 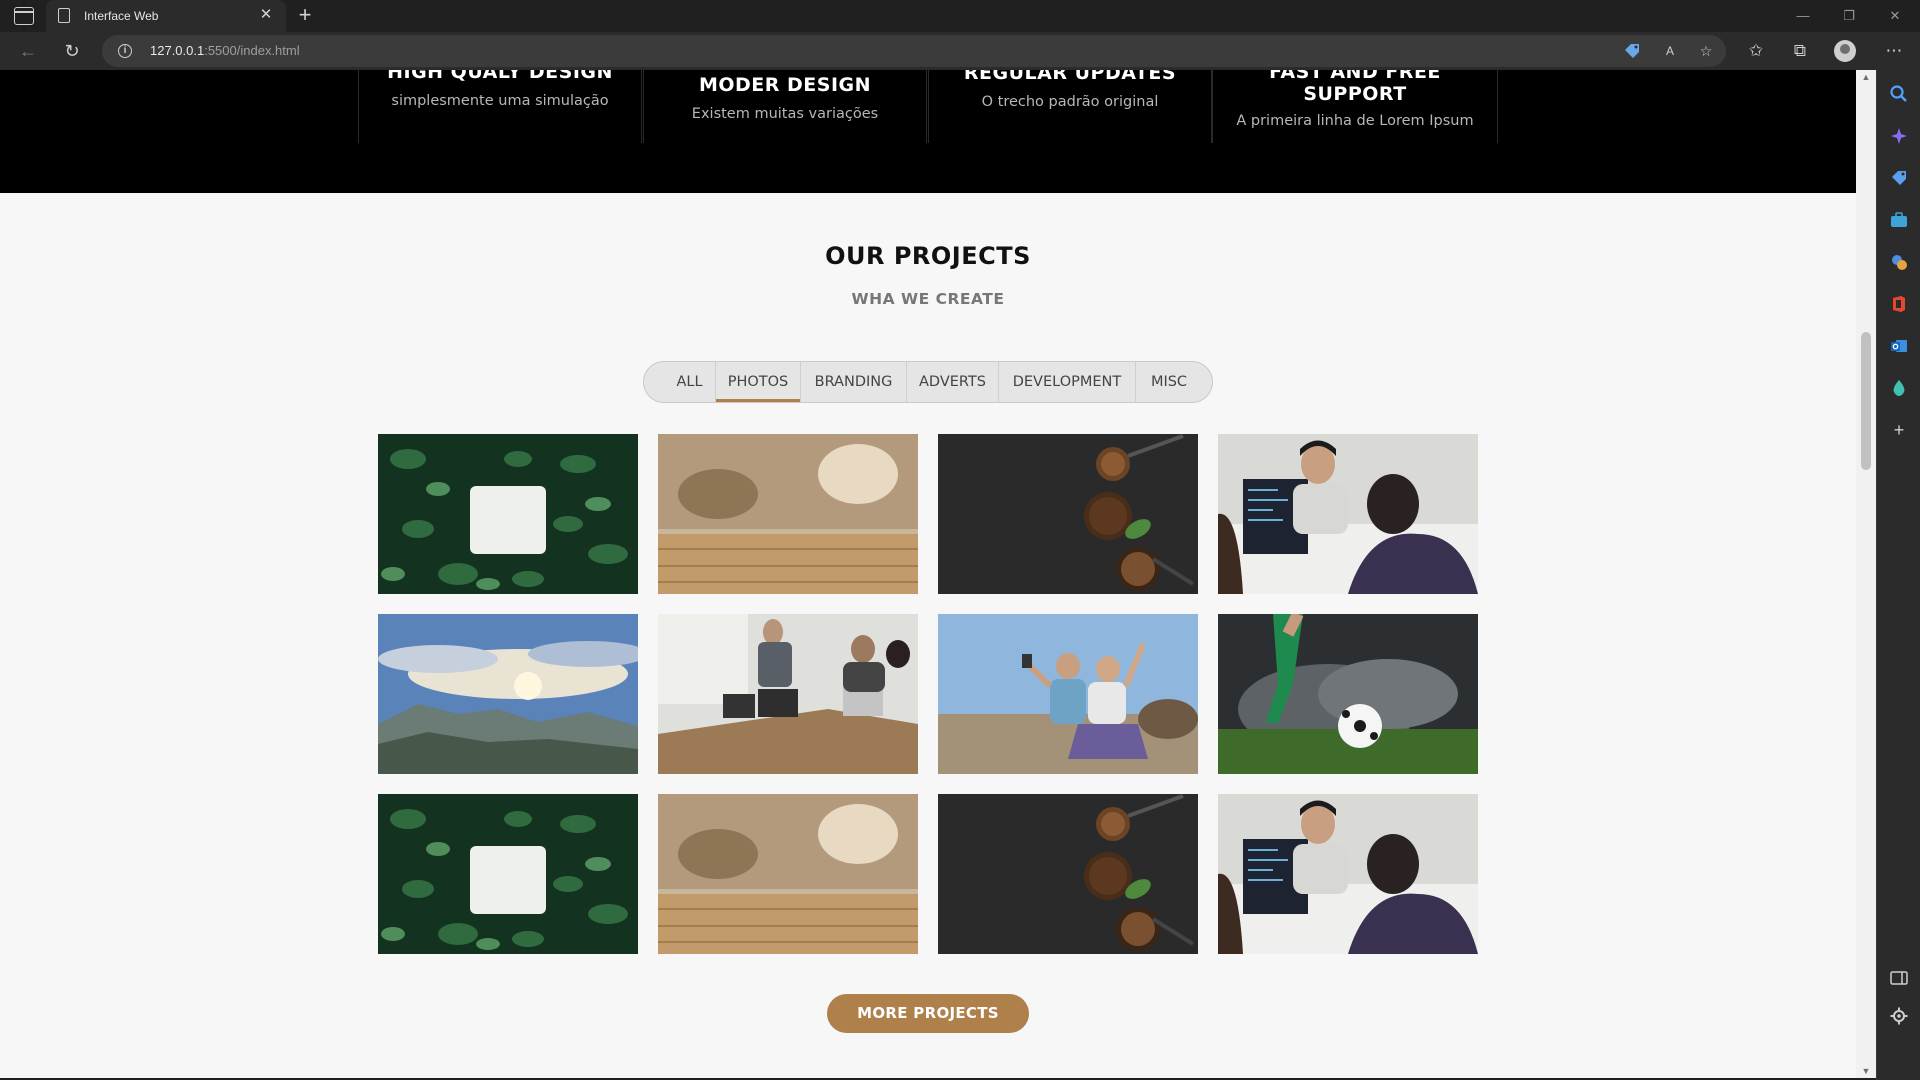 What do you see at coordinates (1895, 16) in the screenshot?
I see `close-window-icon: ✕` at bounding box center [1895, 16].